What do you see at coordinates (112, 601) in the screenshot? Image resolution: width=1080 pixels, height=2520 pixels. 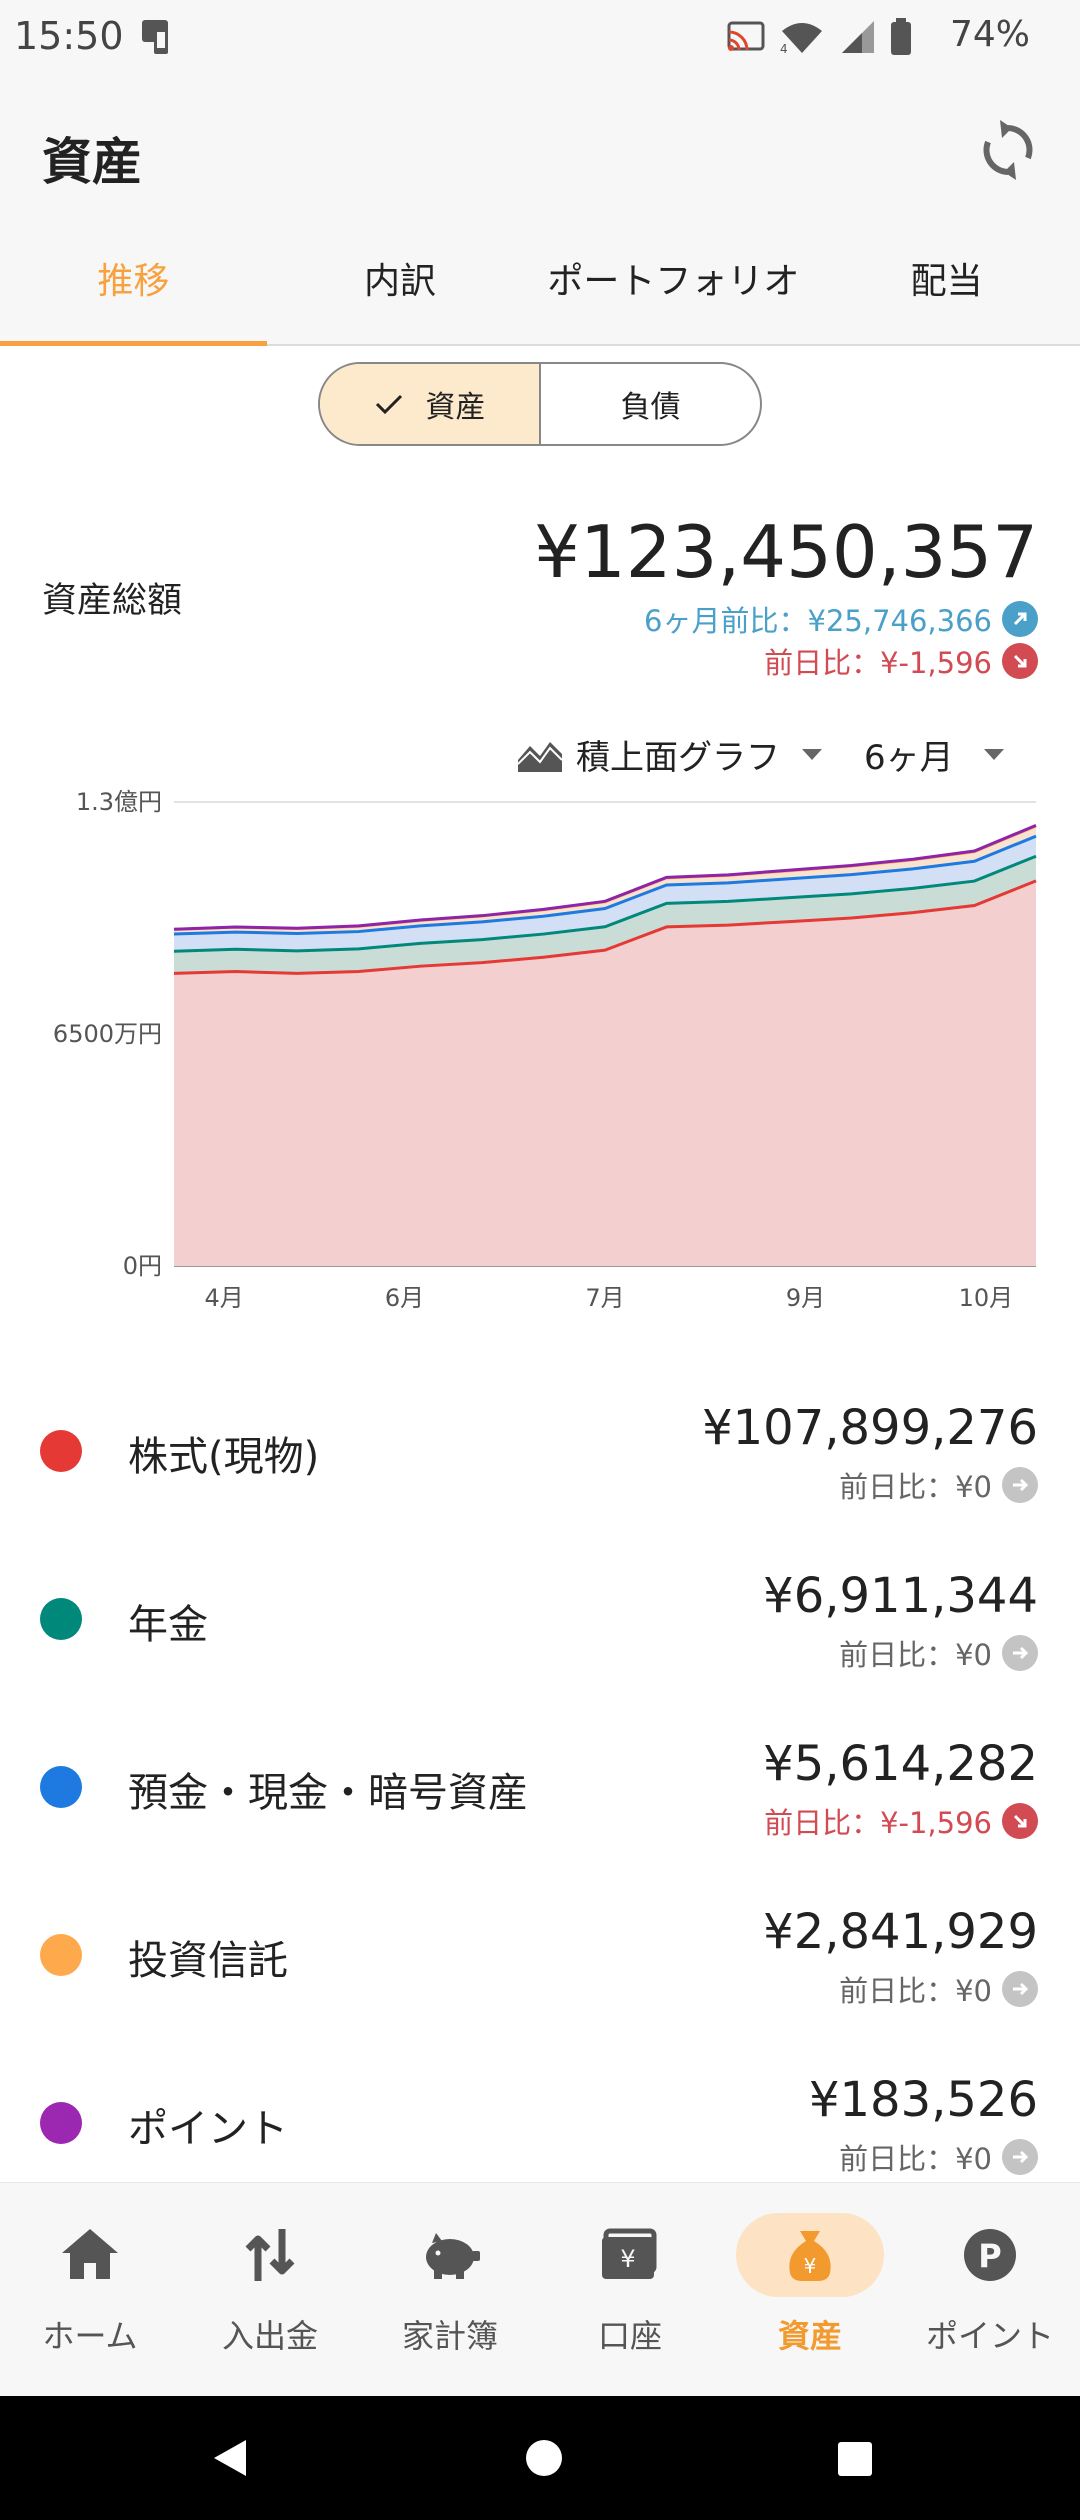 I see `total-assets-label: 資産総額` at bounding box center [112, 601].